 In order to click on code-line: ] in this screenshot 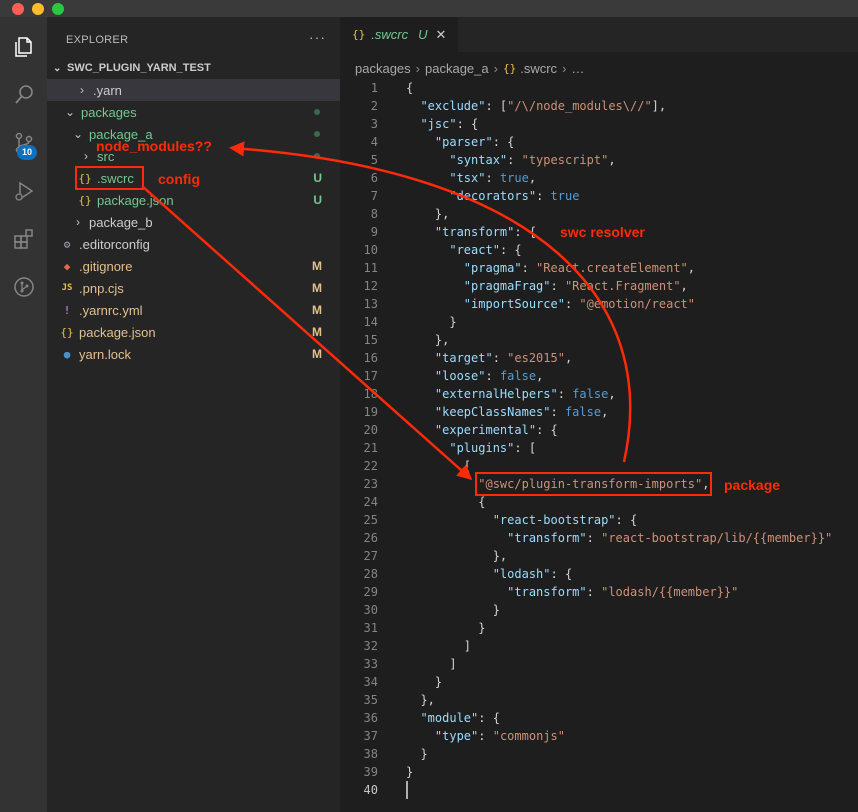, I will do `click(431, 664)`.